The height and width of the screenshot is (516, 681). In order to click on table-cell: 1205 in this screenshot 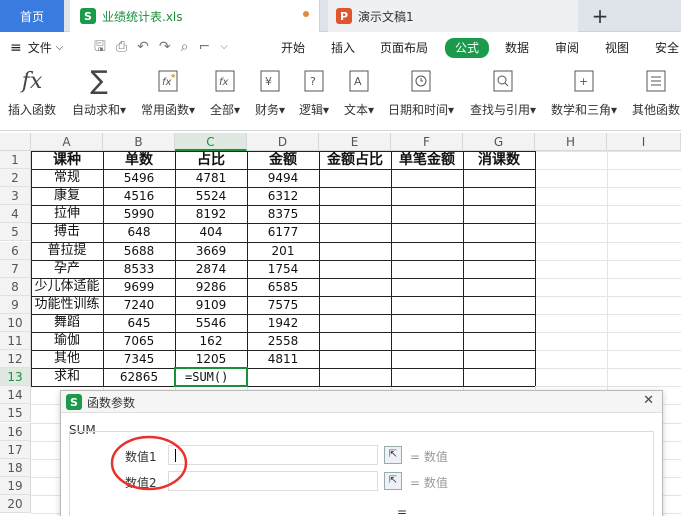, I will do `click(211, 359)`.